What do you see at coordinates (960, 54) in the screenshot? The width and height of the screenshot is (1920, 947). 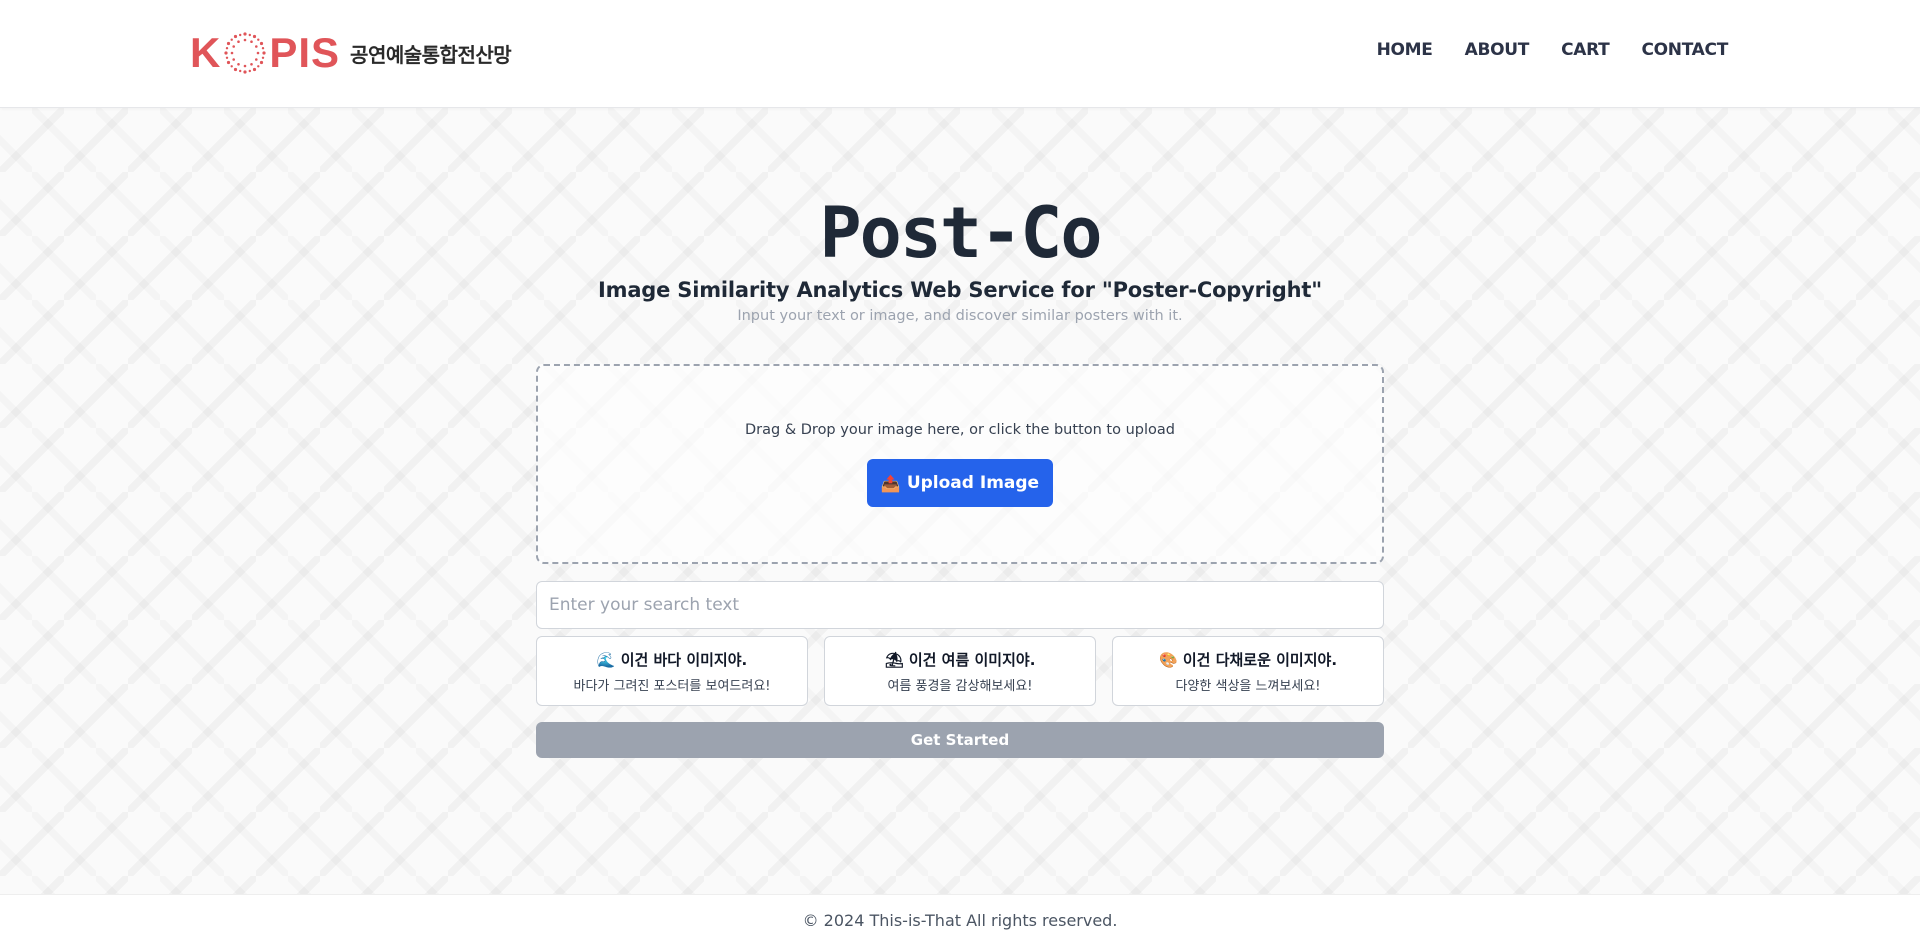 I see `site-header: K PIS 공연예술통합전산망 HOME ABOUT CART CONTACT` at bounding box center [960, 54].